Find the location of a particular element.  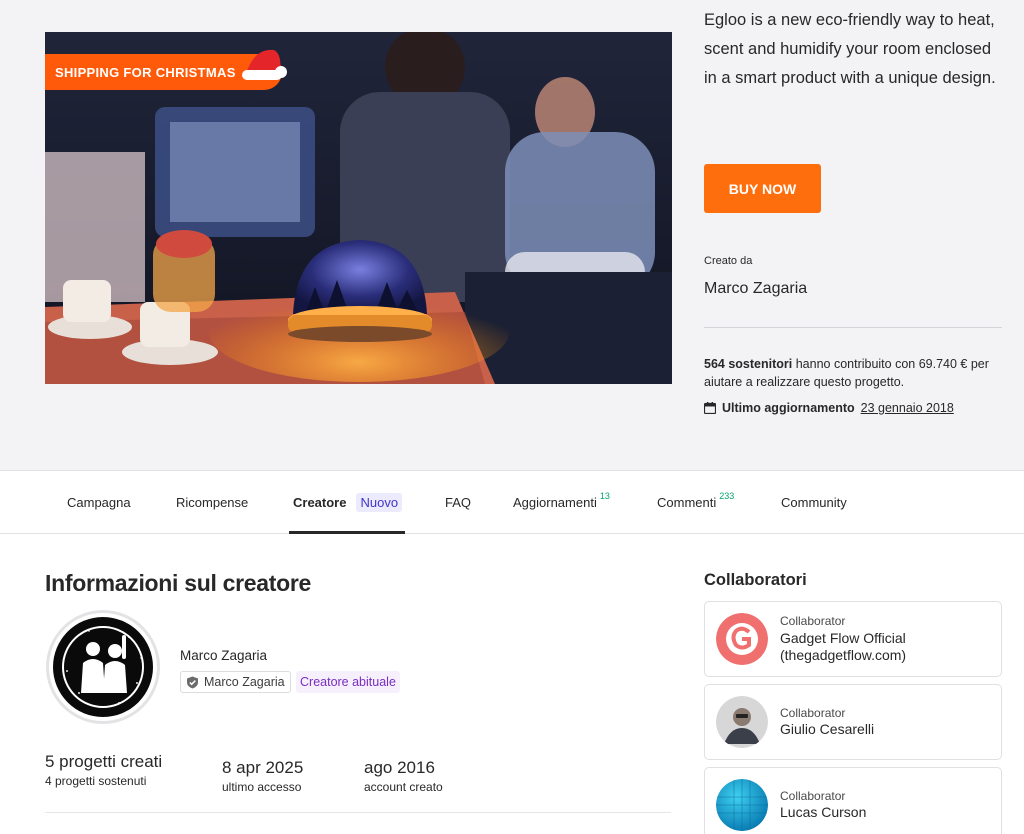

tab-ricompense: Ricompense is located at coordinates (212, 502).